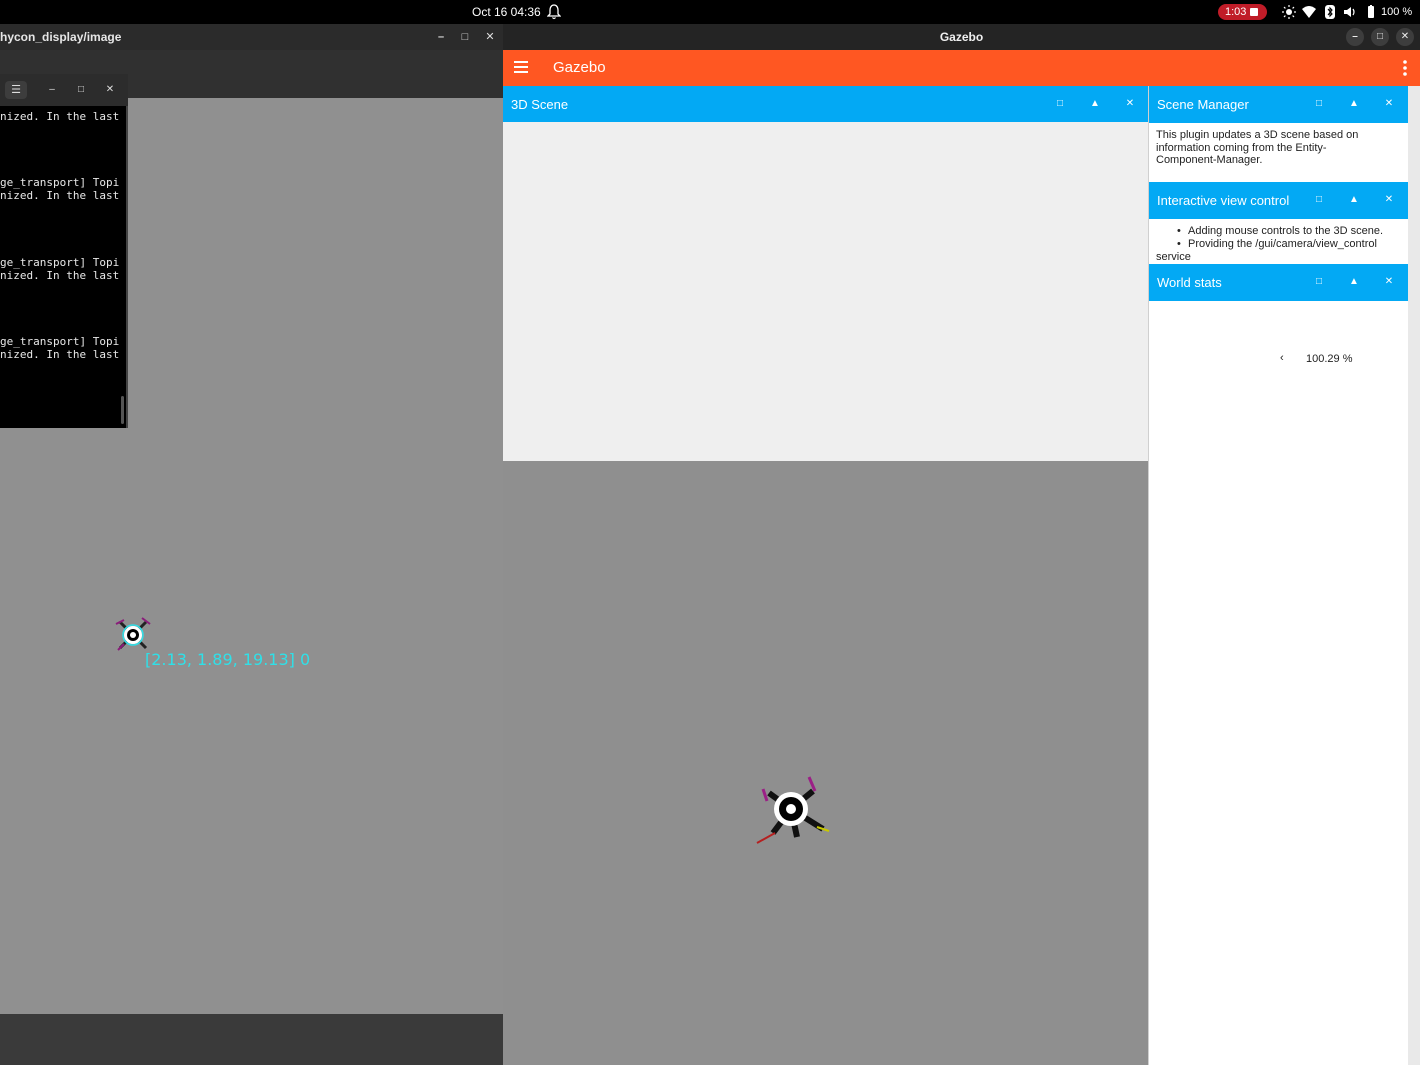 The height and width of the screenshot is (1065, 1420). What do you see at coordinates (1405, 37) in the screenshot?
I see `gazebo-close-button: ✕` at bounding box center [1405, 37].